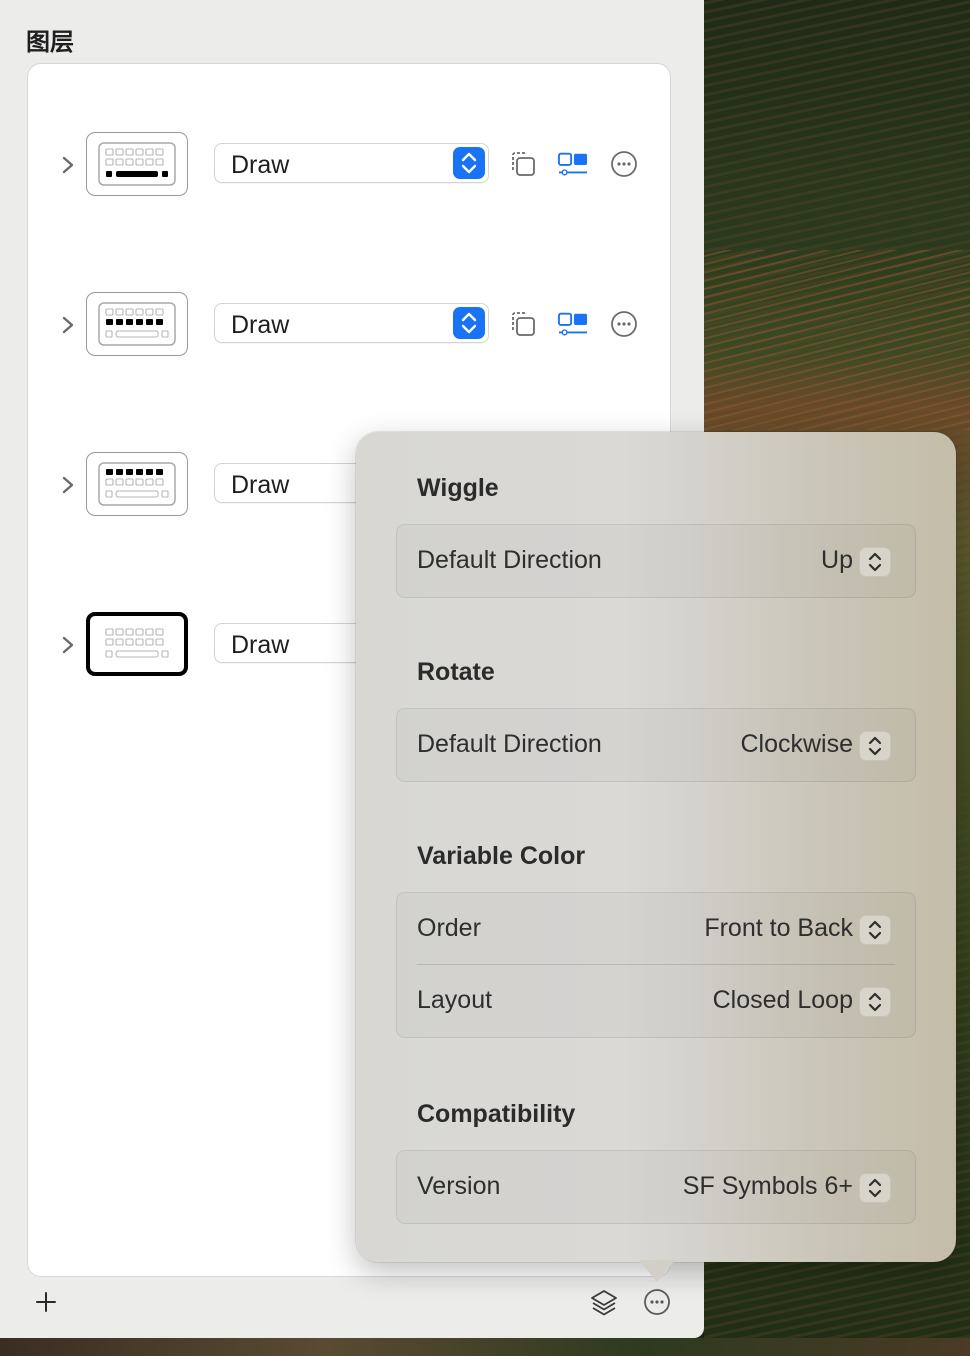 The width and height of the screenshot is (970, 1356). What do you see at coordinates (137, 324) in the screenshot?
I see `keyboard-middle-row-highlight-icon` at bounding box center [137, 324].